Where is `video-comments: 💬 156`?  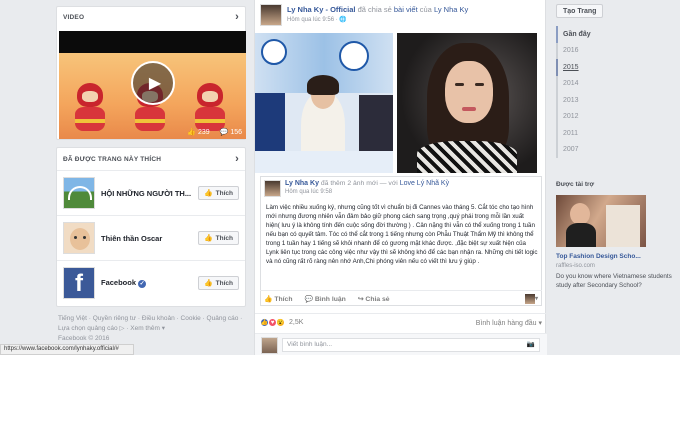 video-comments: 💬 156 is located at coordinates (230, 132).